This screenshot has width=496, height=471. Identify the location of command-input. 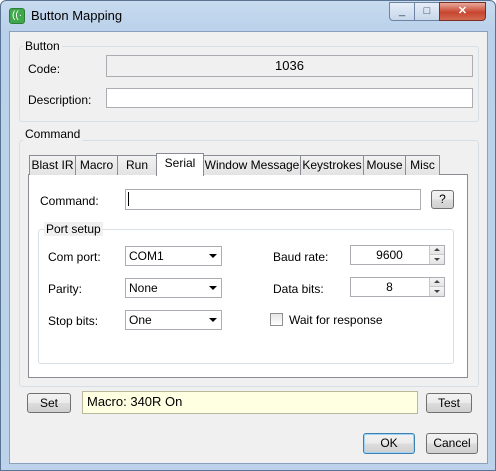
(273, 199).